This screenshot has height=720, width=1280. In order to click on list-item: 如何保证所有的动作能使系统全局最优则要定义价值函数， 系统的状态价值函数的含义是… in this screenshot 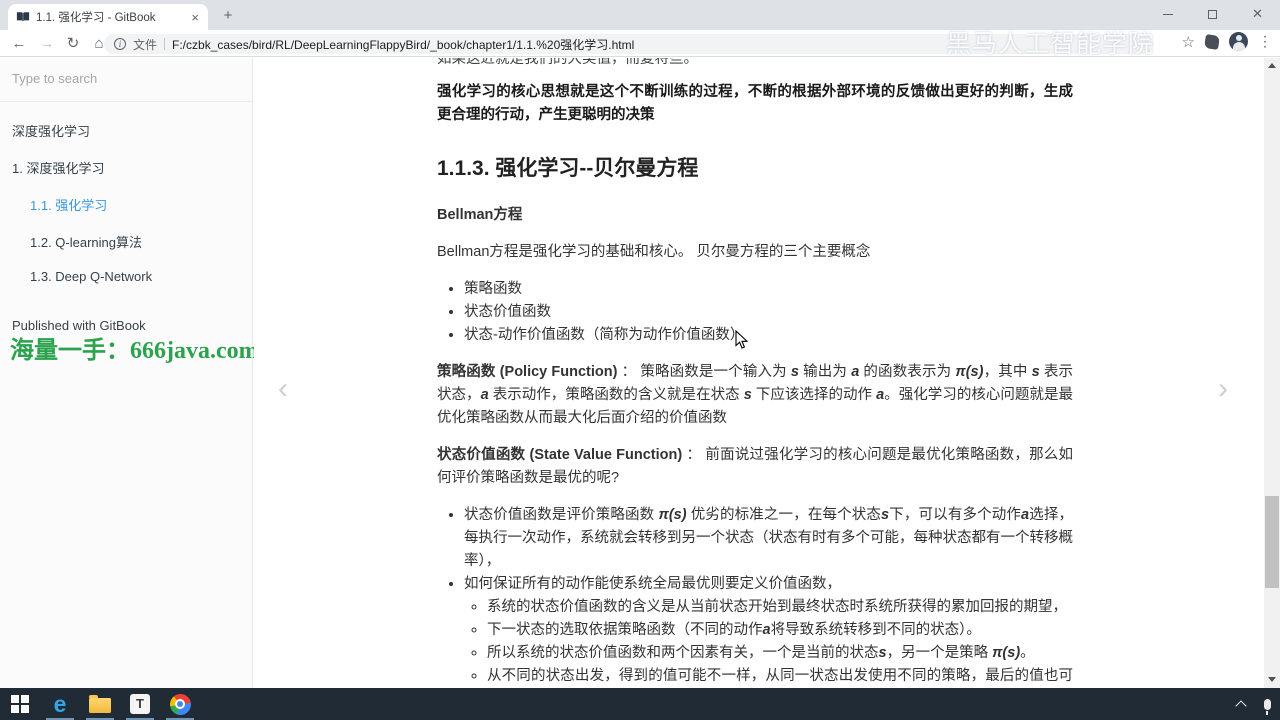, I will do `click(768, 630)`.